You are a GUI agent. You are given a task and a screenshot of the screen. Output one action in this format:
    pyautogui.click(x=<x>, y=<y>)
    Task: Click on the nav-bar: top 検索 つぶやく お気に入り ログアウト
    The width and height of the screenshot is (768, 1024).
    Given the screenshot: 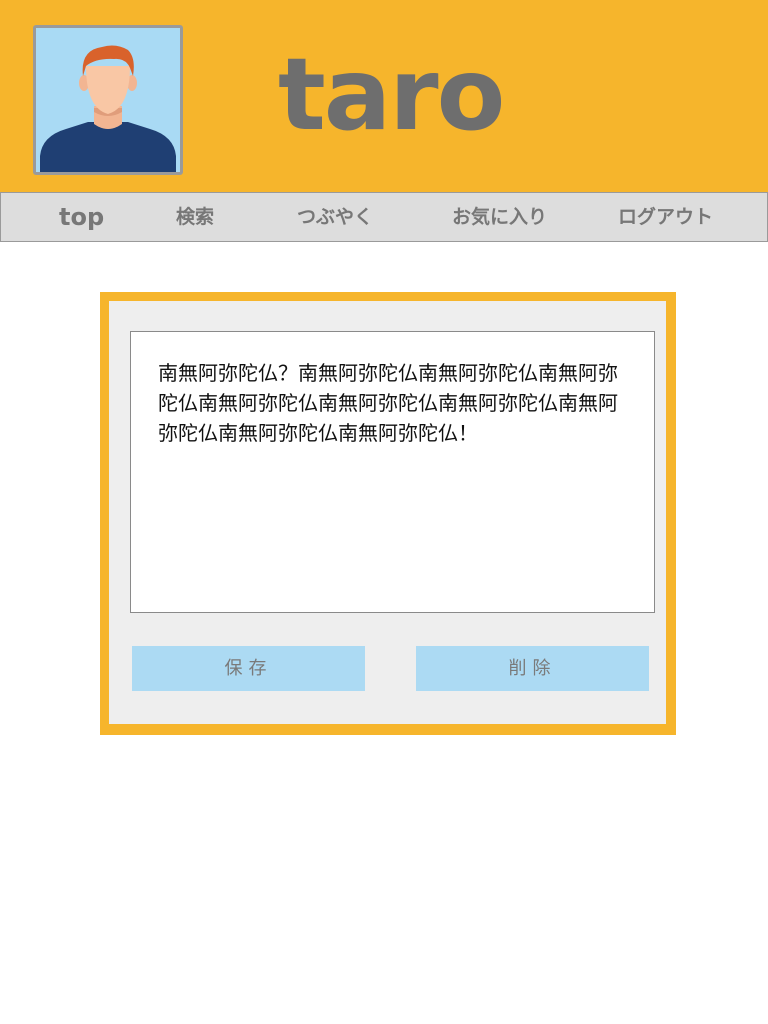 What is the action you would take?
    pyautogui.click(x=384, y=217)
    